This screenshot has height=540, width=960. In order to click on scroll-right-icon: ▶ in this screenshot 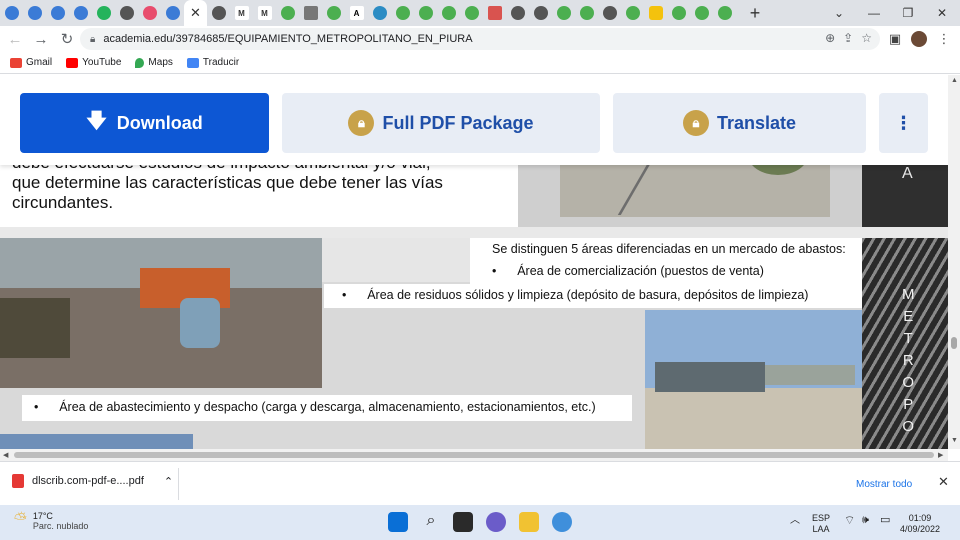, I will do `click(940, 455)`.